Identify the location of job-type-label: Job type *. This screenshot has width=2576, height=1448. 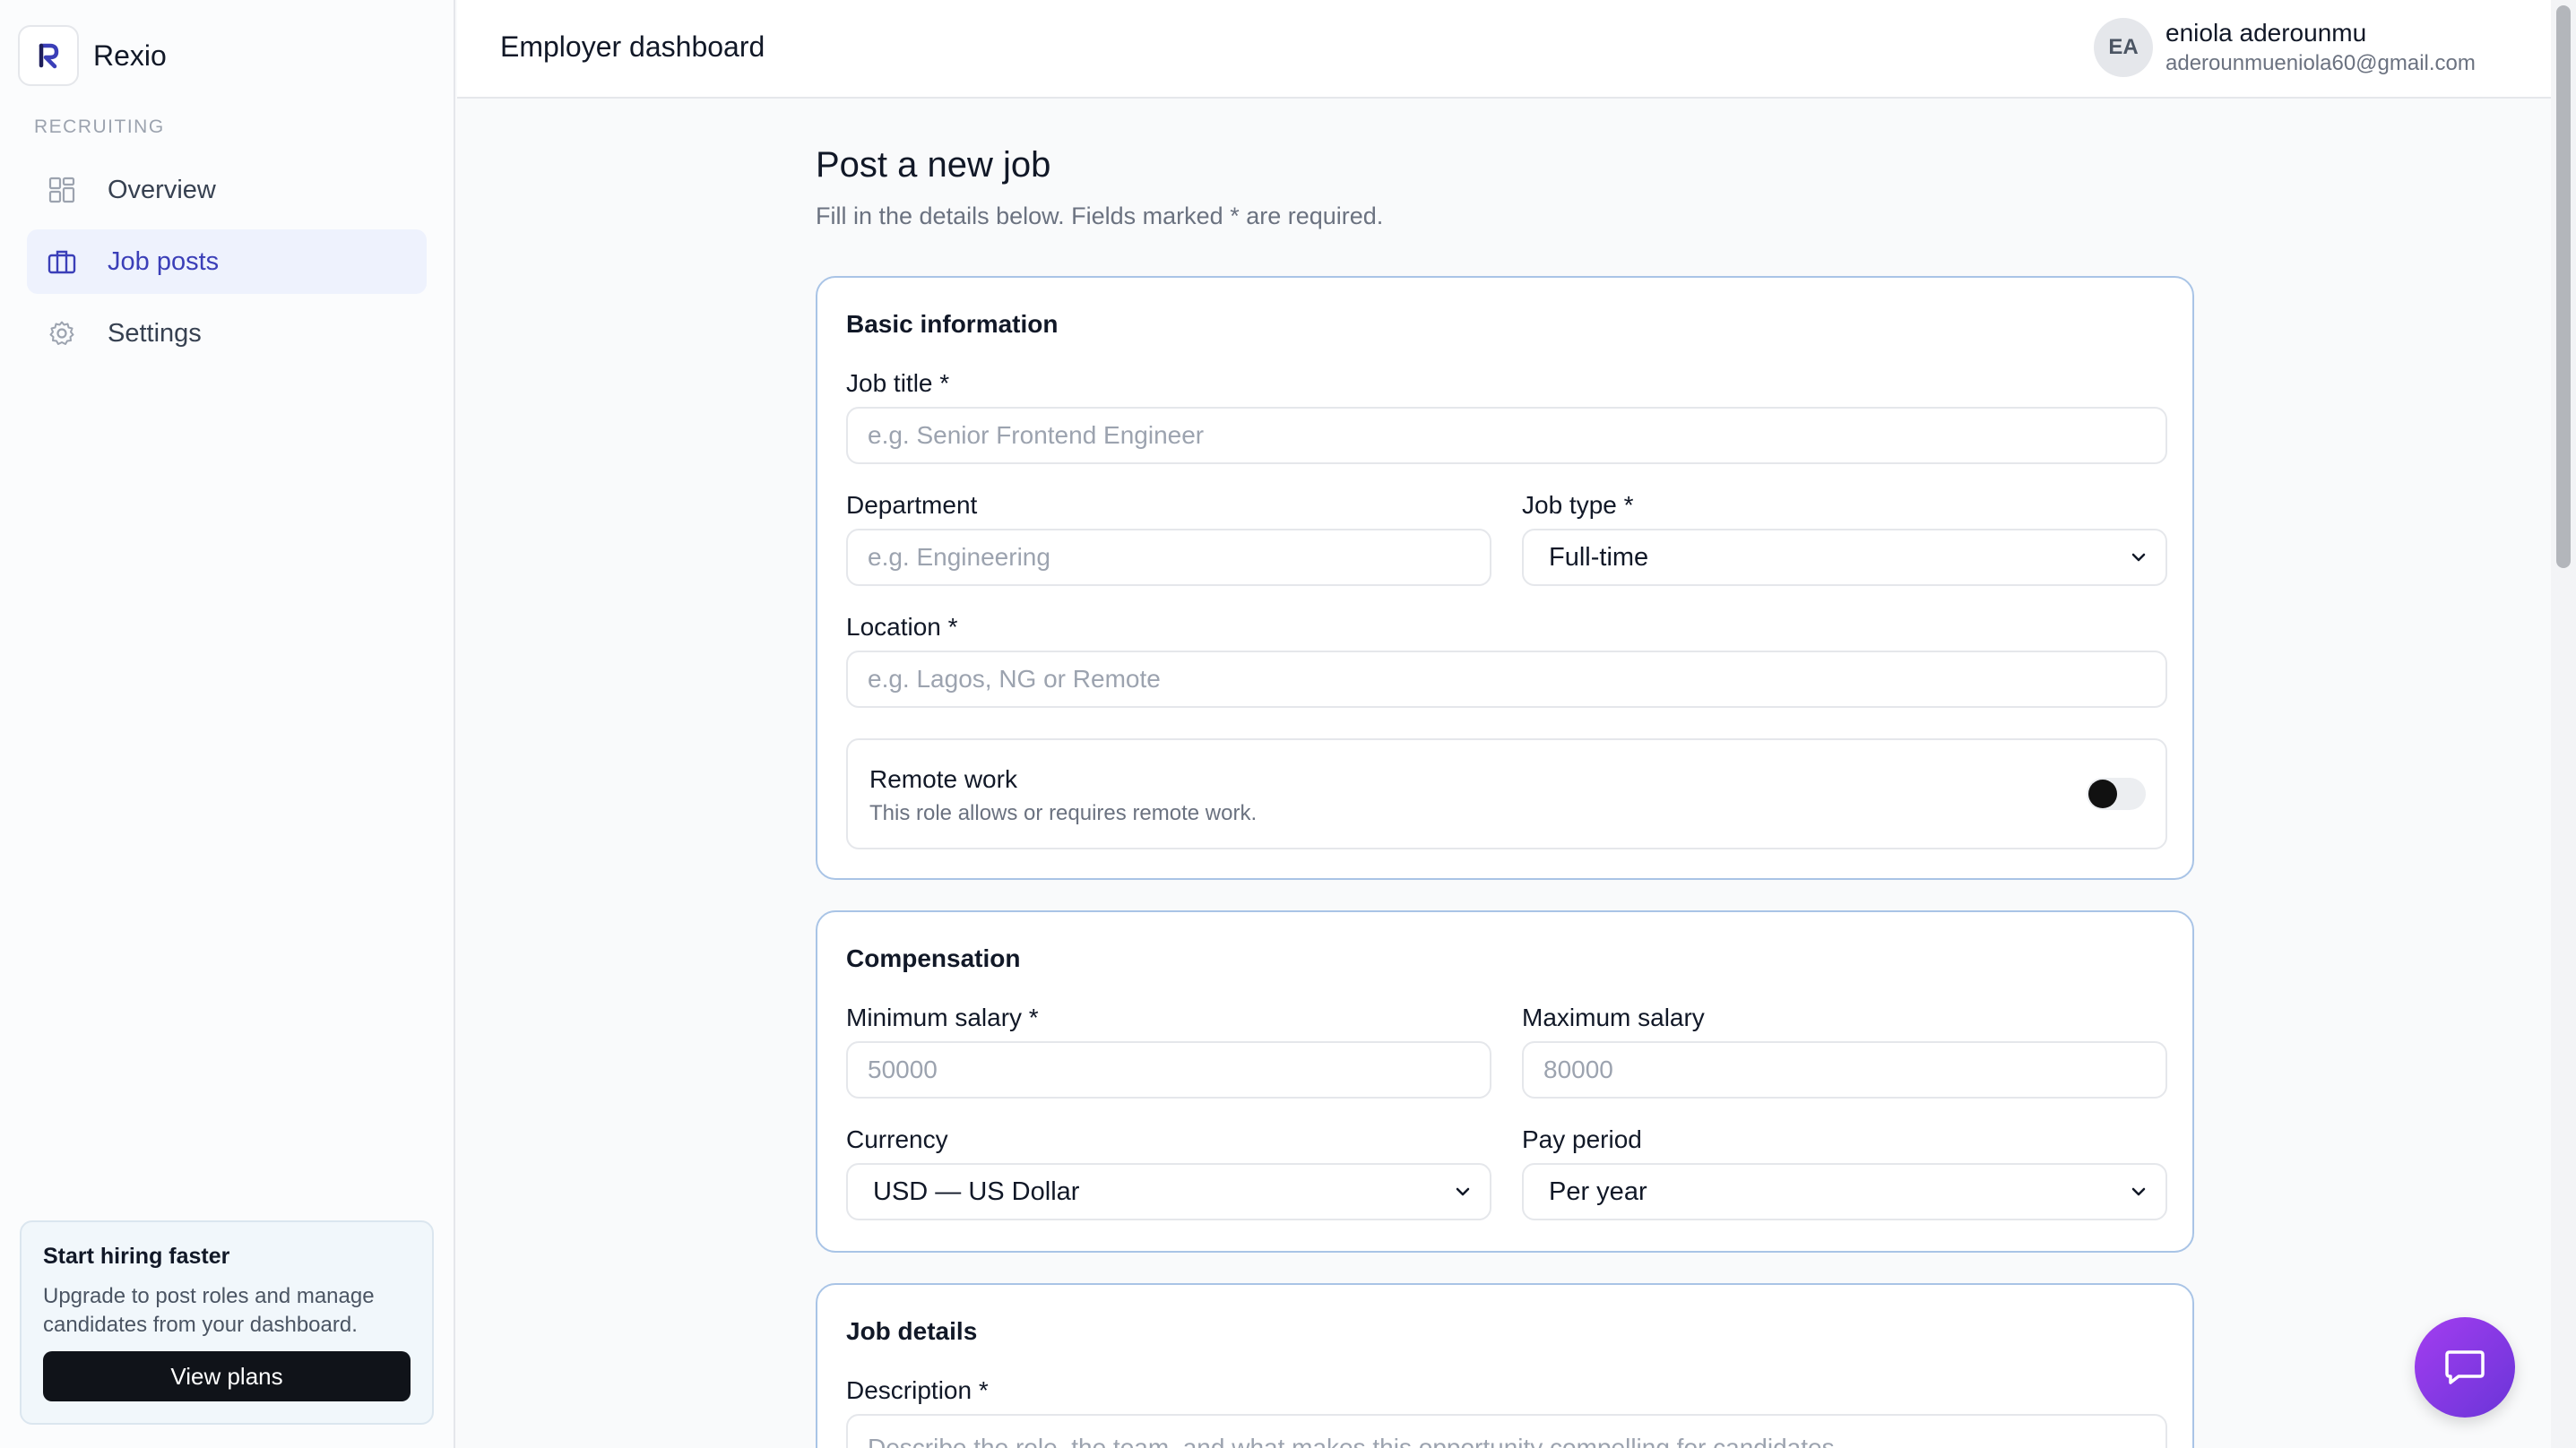
(1578, 505).